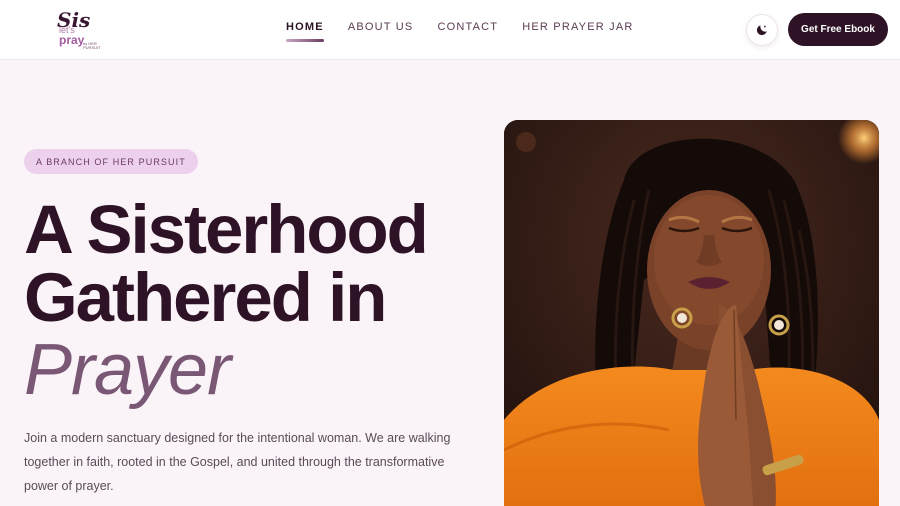  Describe the element at coordinates (72, 40) in the screenshot. I see `logo-text-pray: pray` at that location.